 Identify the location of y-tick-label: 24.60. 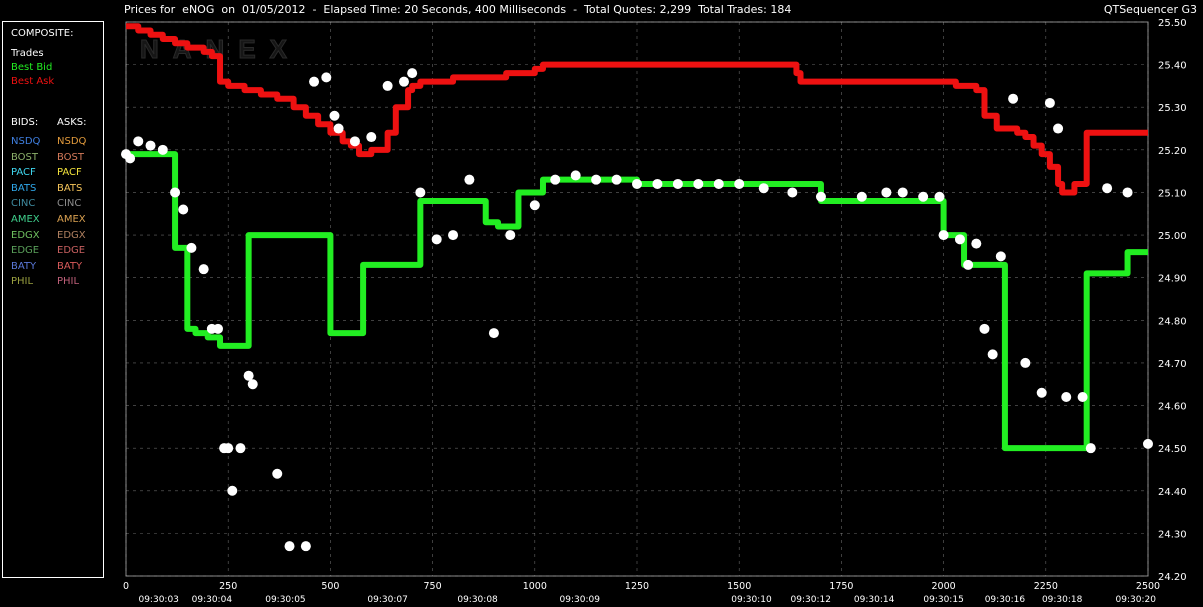
(1172, 407).